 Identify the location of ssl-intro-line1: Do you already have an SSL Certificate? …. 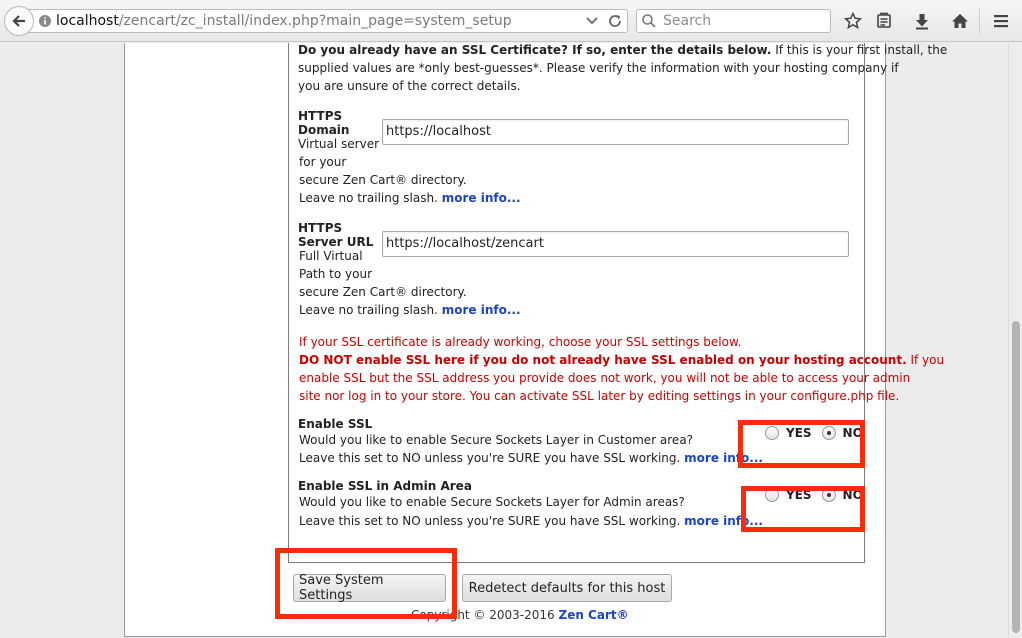
(622, 51).